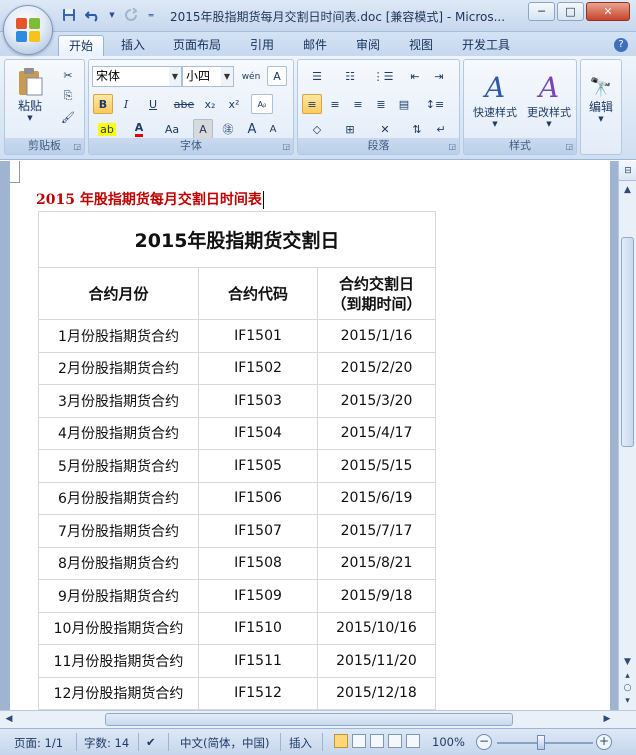  Describe the element at coordinates (224, 743) in the screenshot. I see `language-indicator: 中文(简体，中国)` at that location.